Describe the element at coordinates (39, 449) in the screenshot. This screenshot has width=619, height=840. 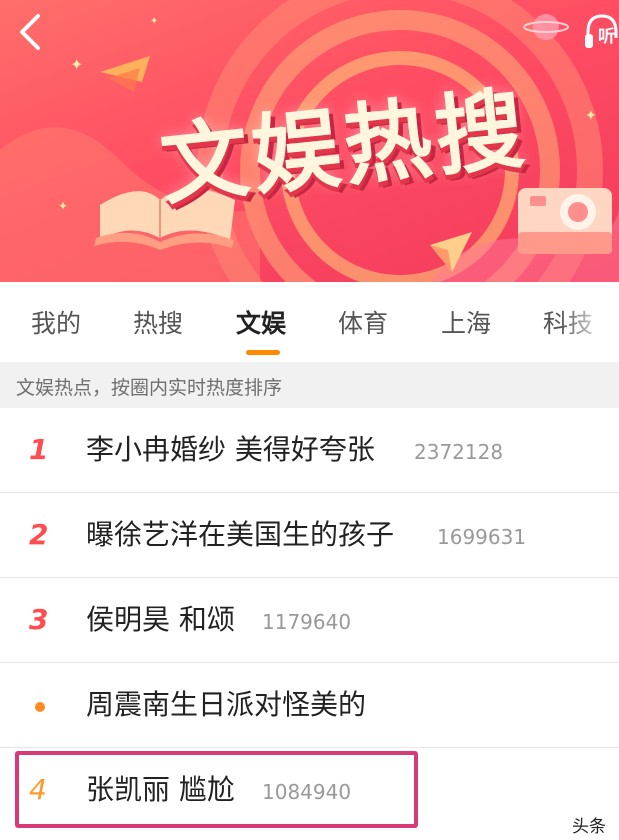
I see `rank-number: 1` at that location.